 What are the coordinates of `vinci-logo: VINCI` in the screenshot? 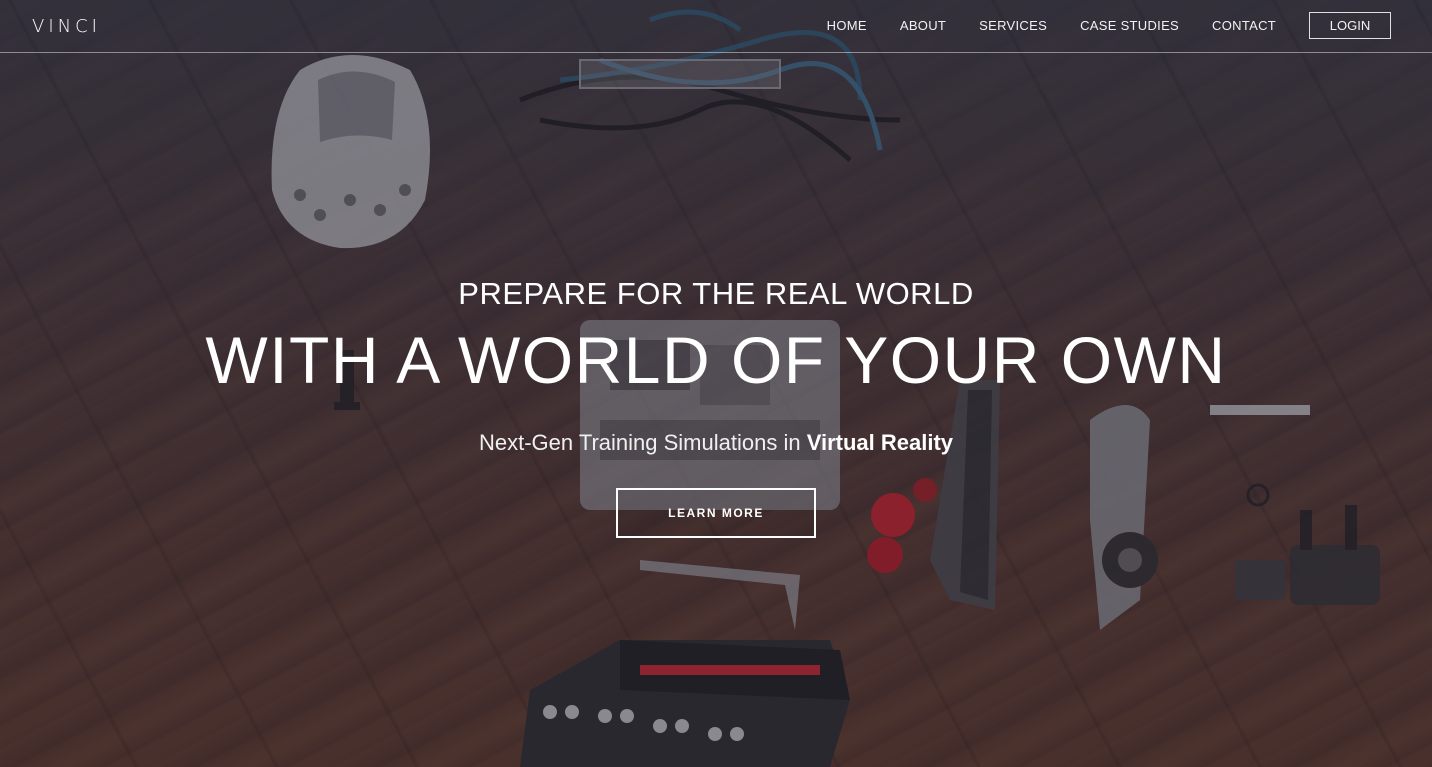 It's located at (66, 26).